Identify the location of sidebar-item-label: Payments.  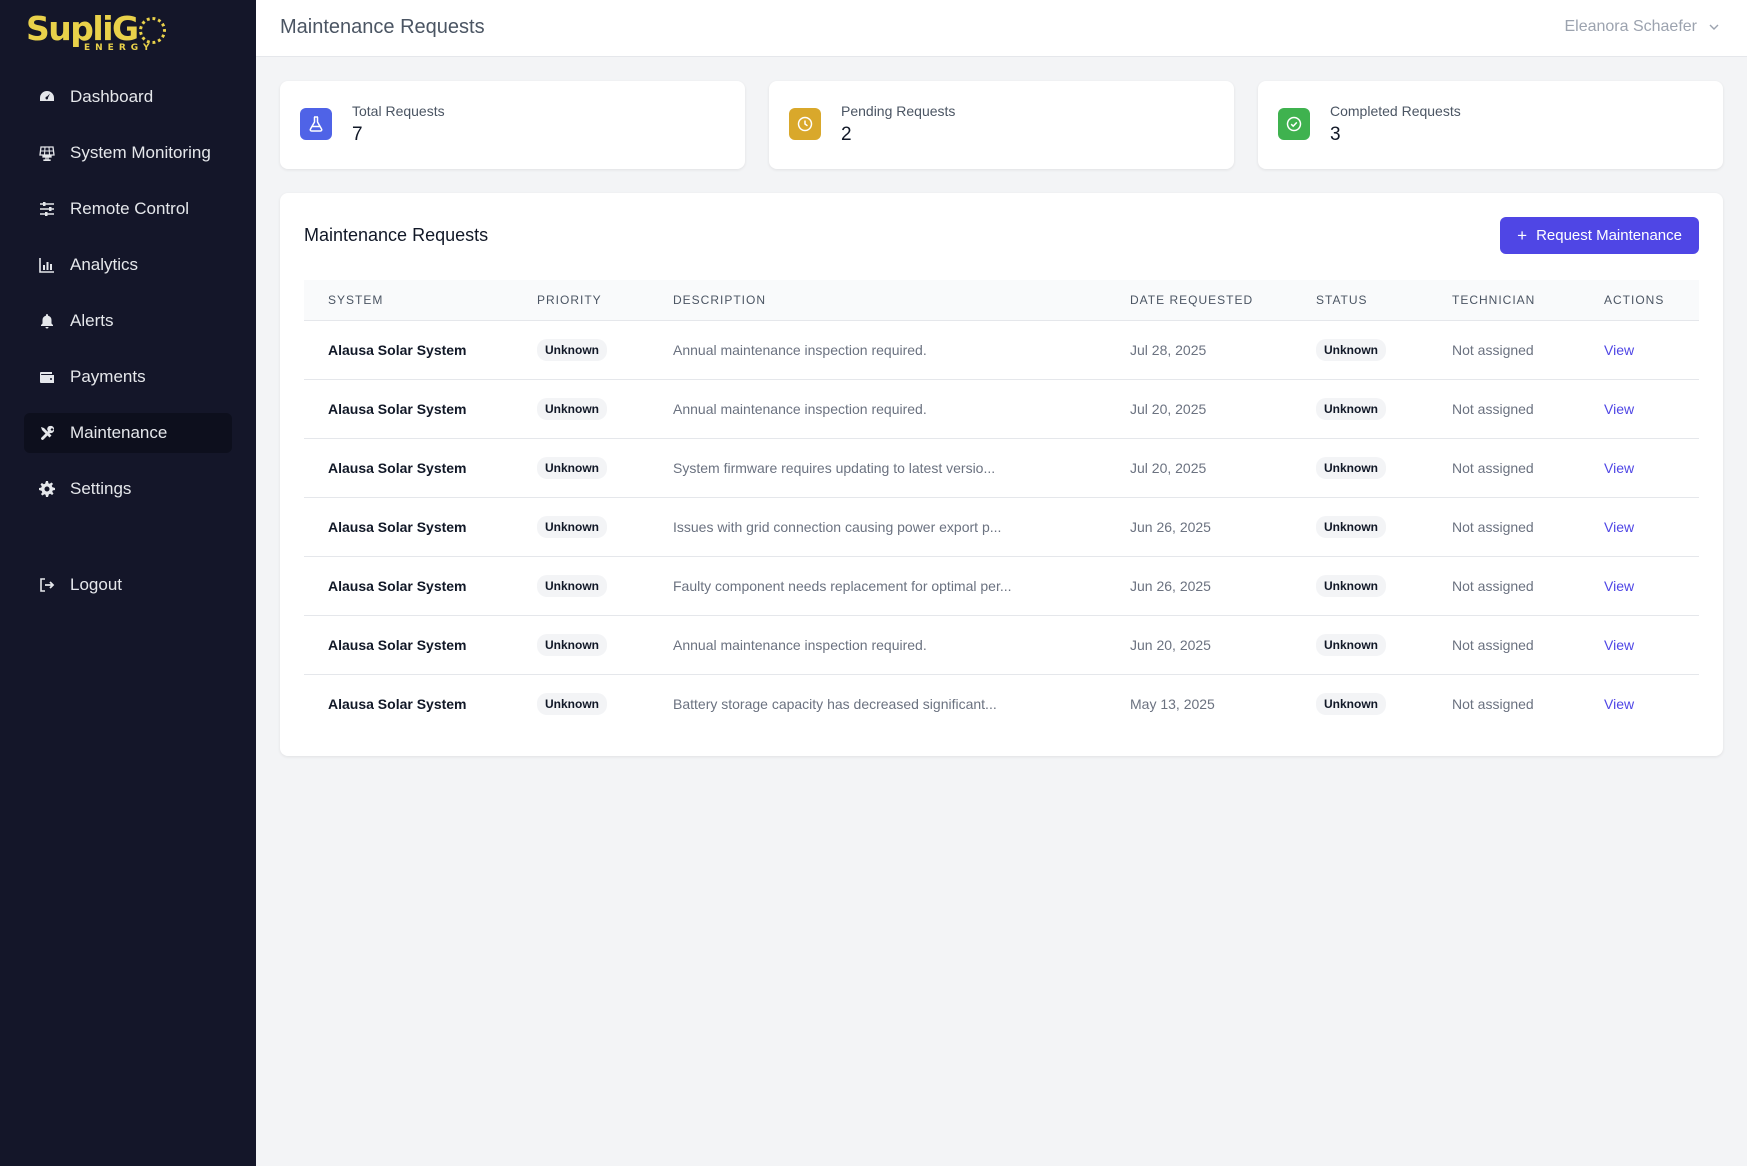
(108, 376).